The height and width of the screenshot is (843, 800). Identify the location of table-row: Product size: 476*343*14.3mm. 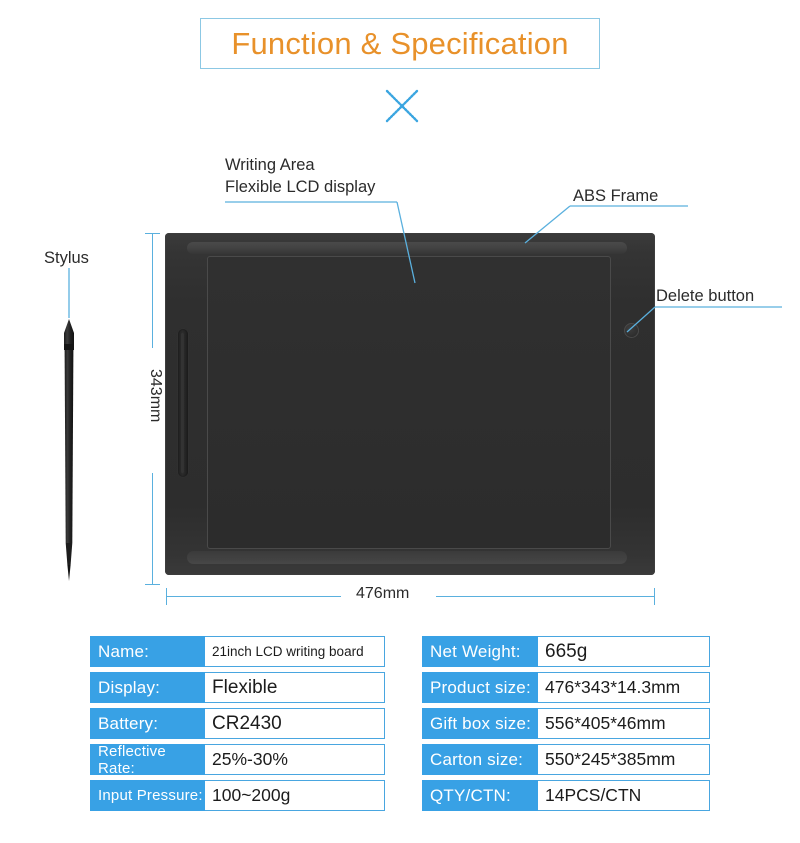
(566, 687).